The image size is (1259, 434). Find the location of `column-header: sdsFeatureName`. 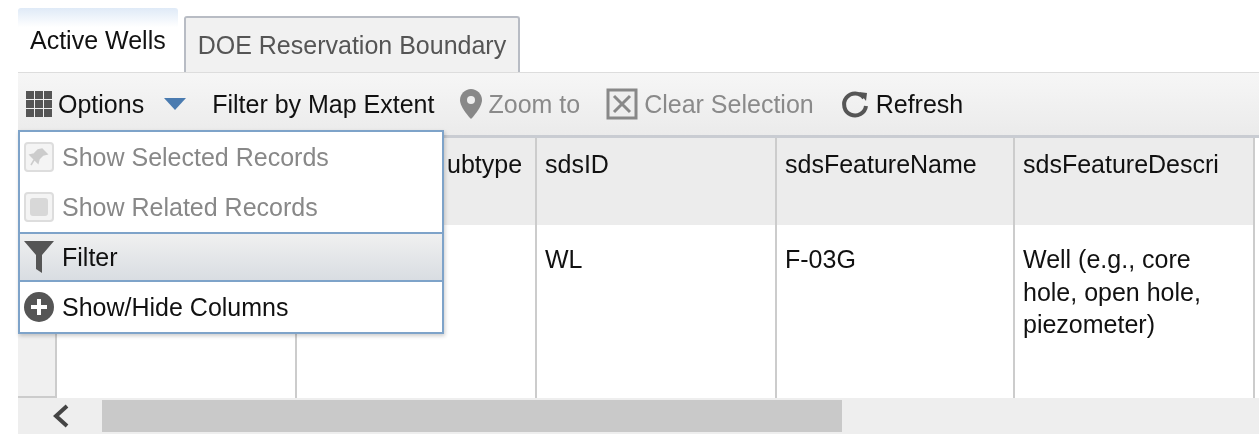

column-header: sdsFeatureName is located at coordinates (896, 181).